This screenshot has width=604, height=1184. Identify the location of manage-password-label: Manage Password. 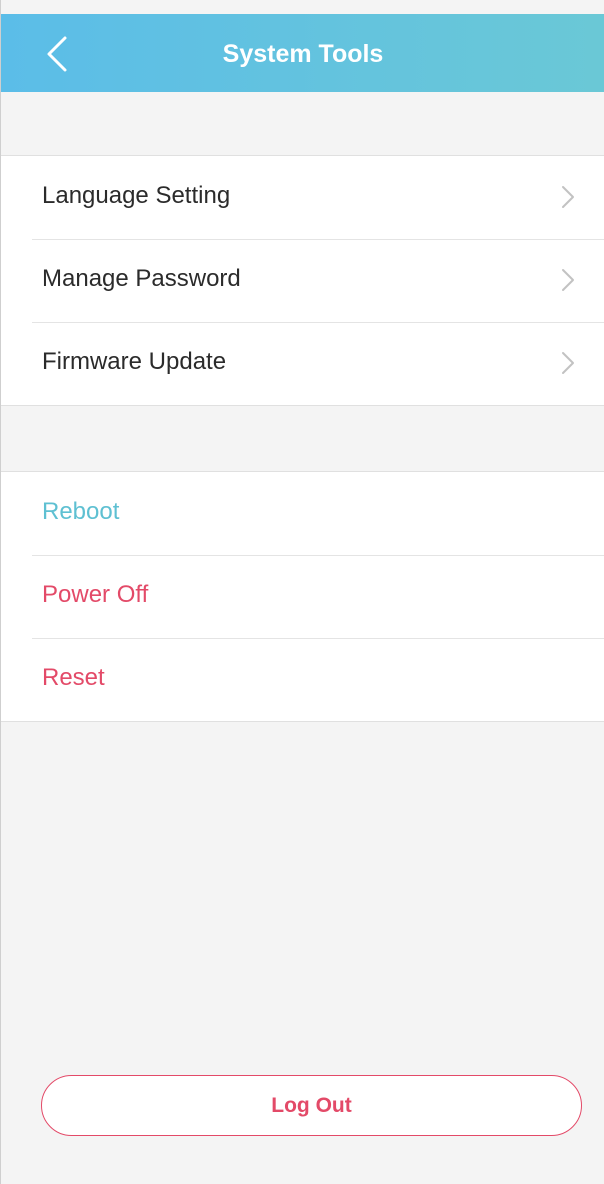
(141, 278).